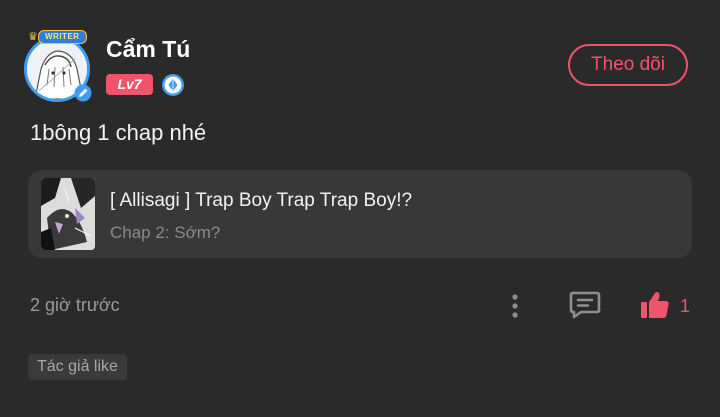 The width and height of the screenshot is (720, 417). What do you see at coordinates (585, 305) in the screenshot?
I see `comment-icon` at bounding box center [585, 305].